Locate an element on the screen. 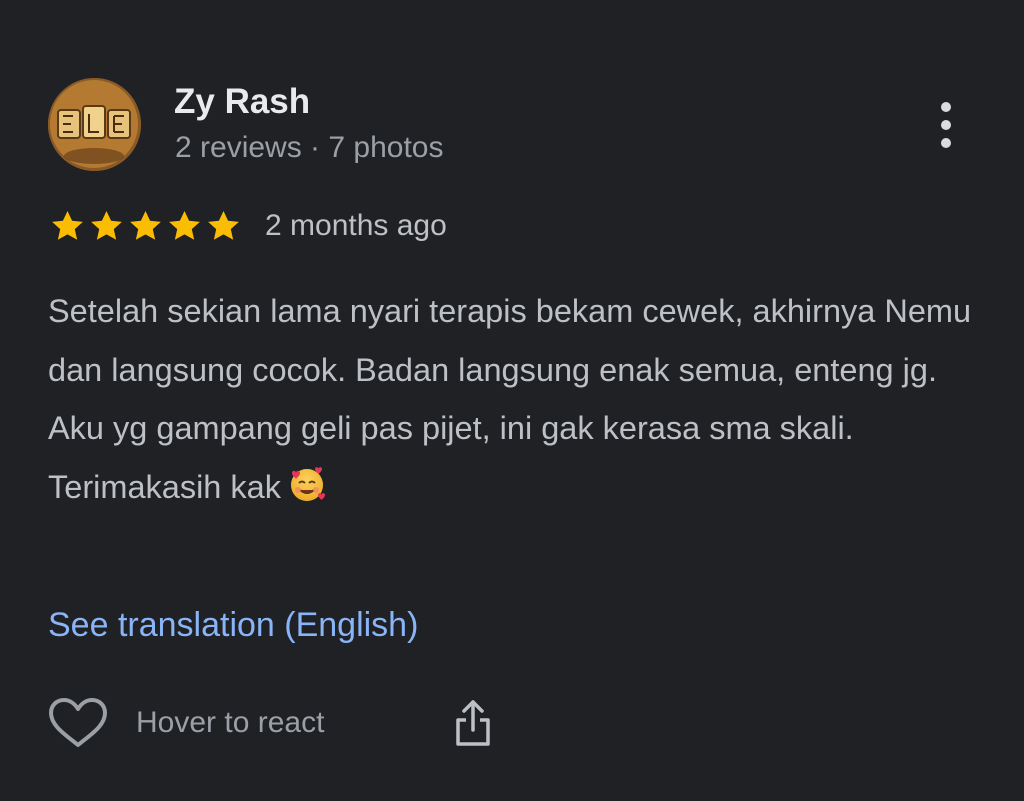 The width and height of the screenshot is (1024, 801). avatar is located at coordinates (94, 124).